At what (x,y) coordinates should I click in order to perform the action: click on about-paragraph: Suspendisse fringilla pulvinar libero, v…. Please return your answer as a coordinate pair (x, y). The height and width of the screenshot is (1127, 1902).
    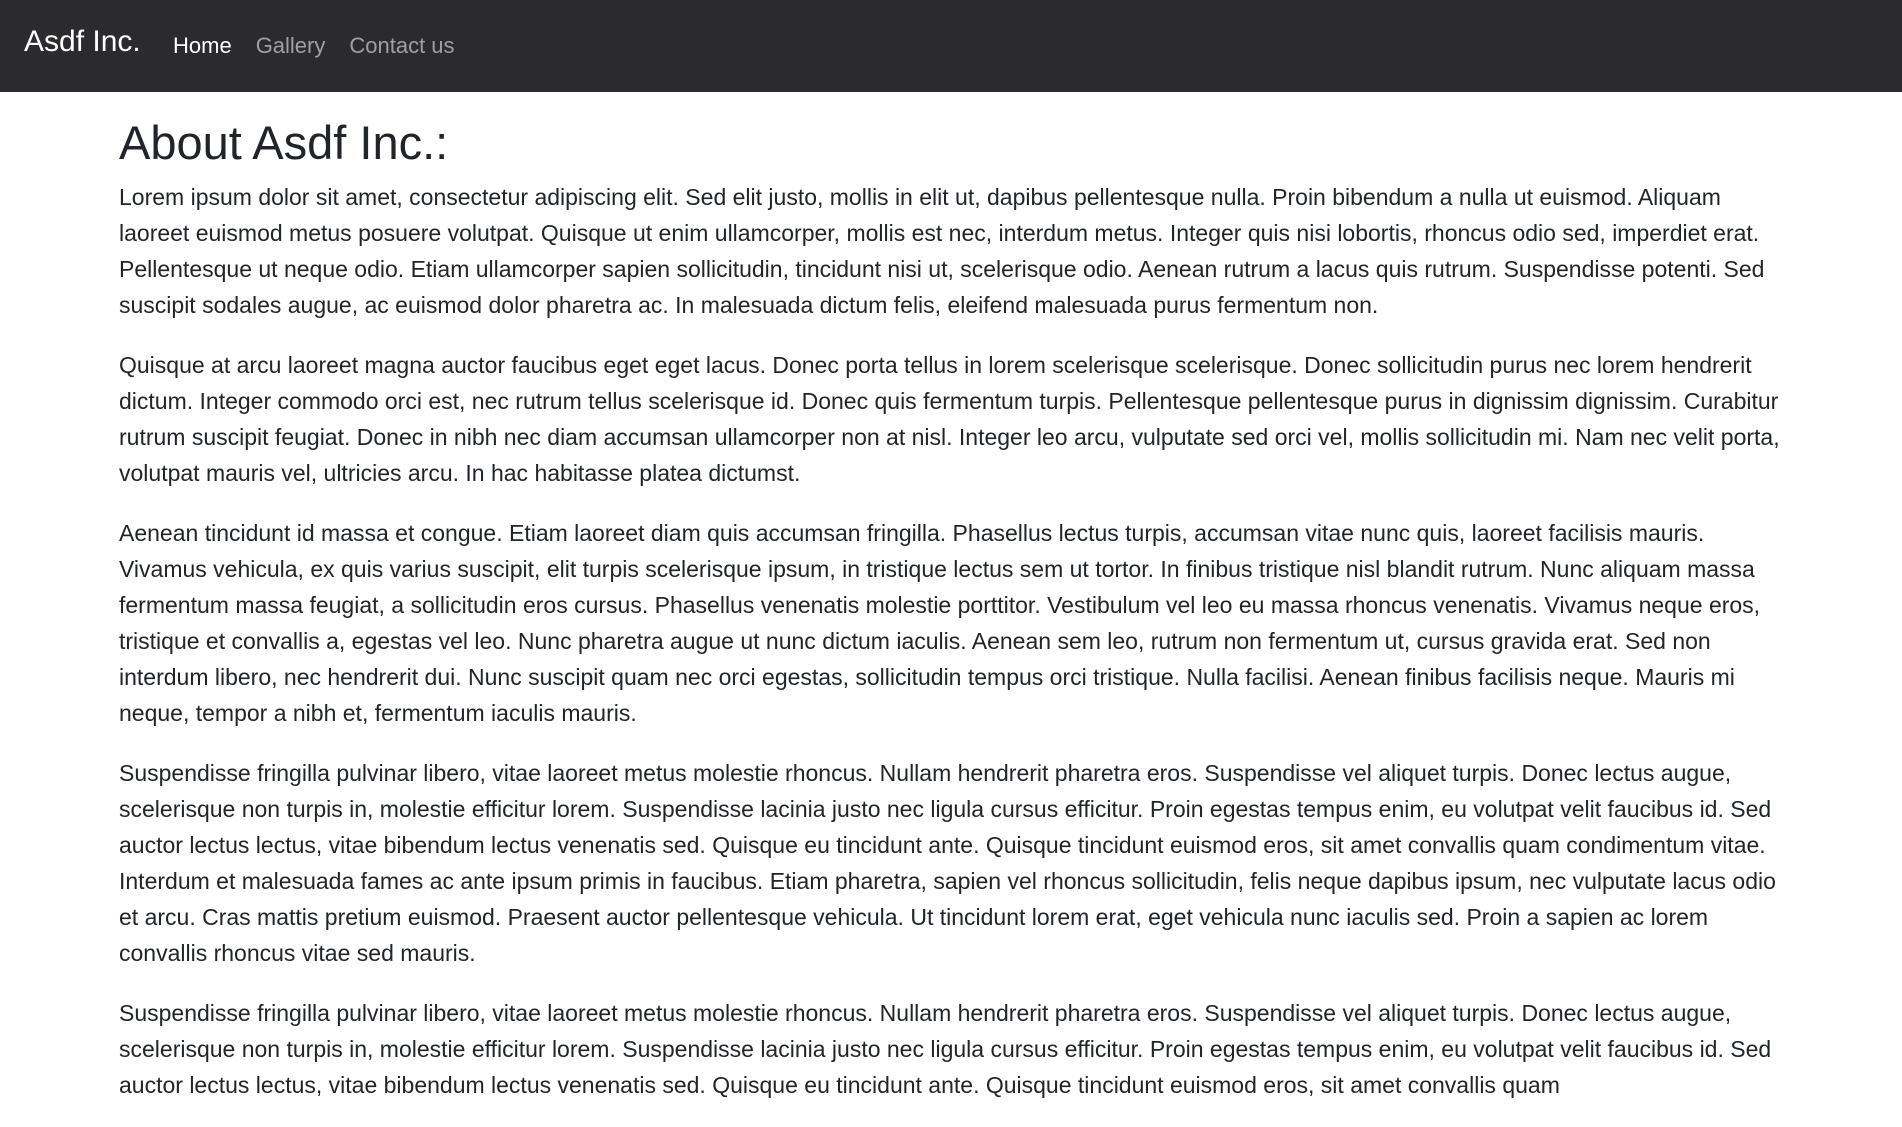
    Looking at the image, I should click on (945, 1049).